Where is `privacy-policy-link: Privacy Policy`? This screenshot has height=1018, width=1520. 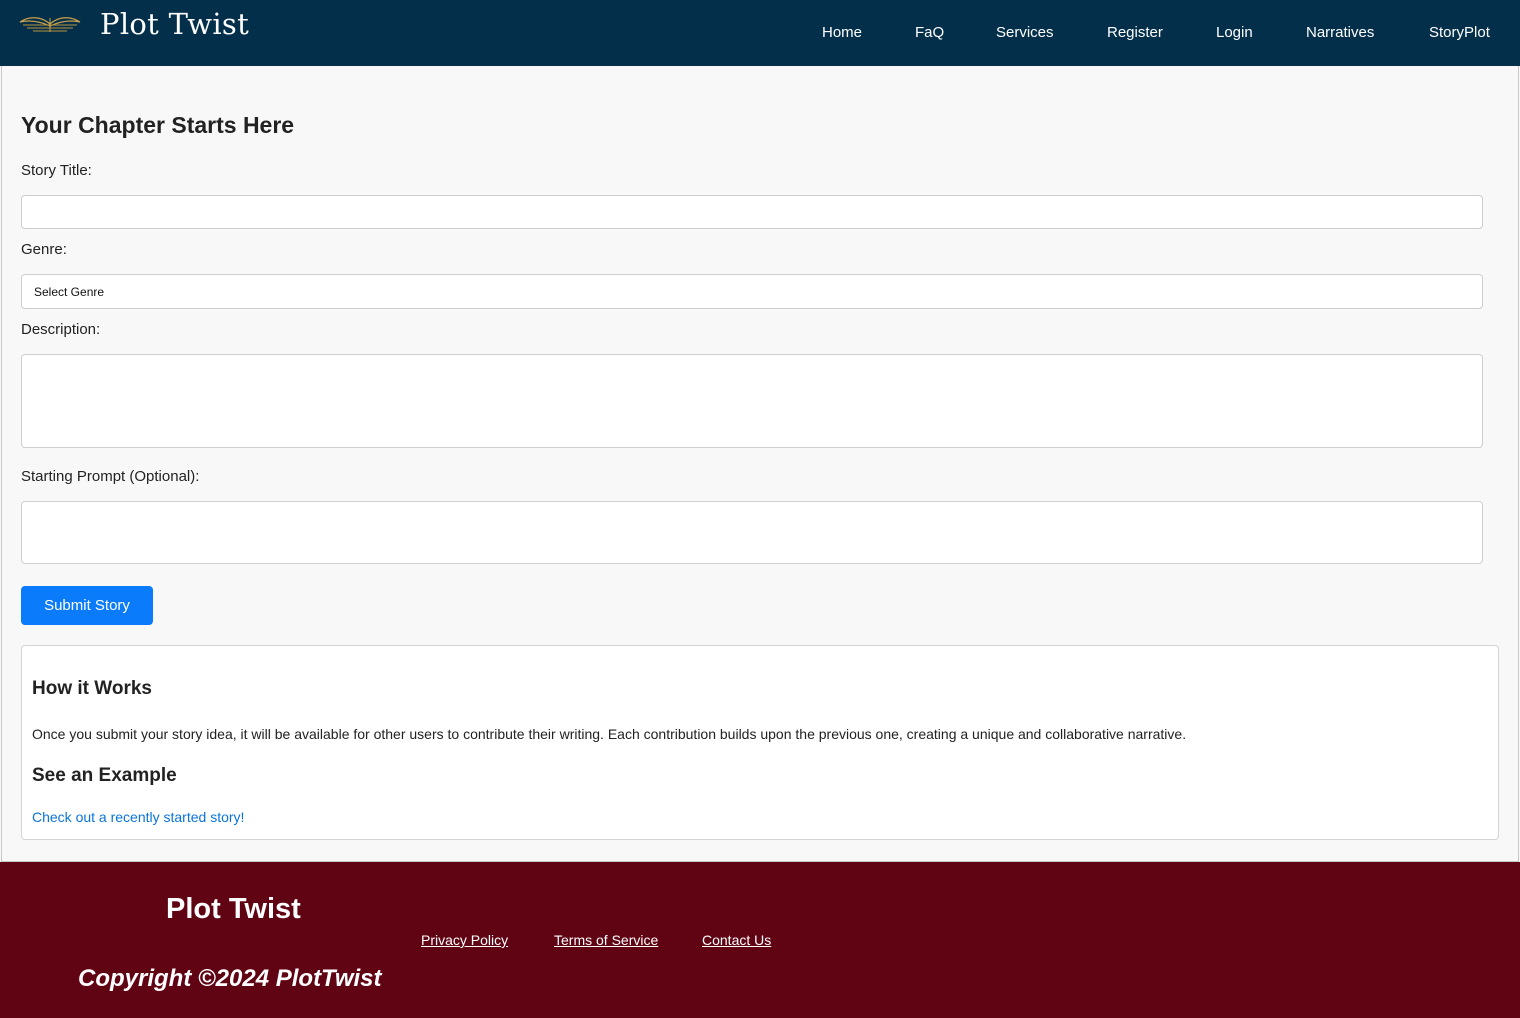 privacy-policy-link: Privacy Policy is located at coordinates (464, 940).